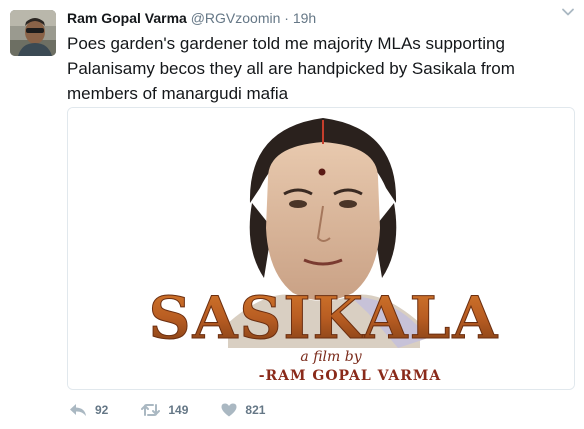 Image resolution: width=584 pixels, height=429 pixels. I want to click on tweet-timestamp: 19h, so click(304, 18).